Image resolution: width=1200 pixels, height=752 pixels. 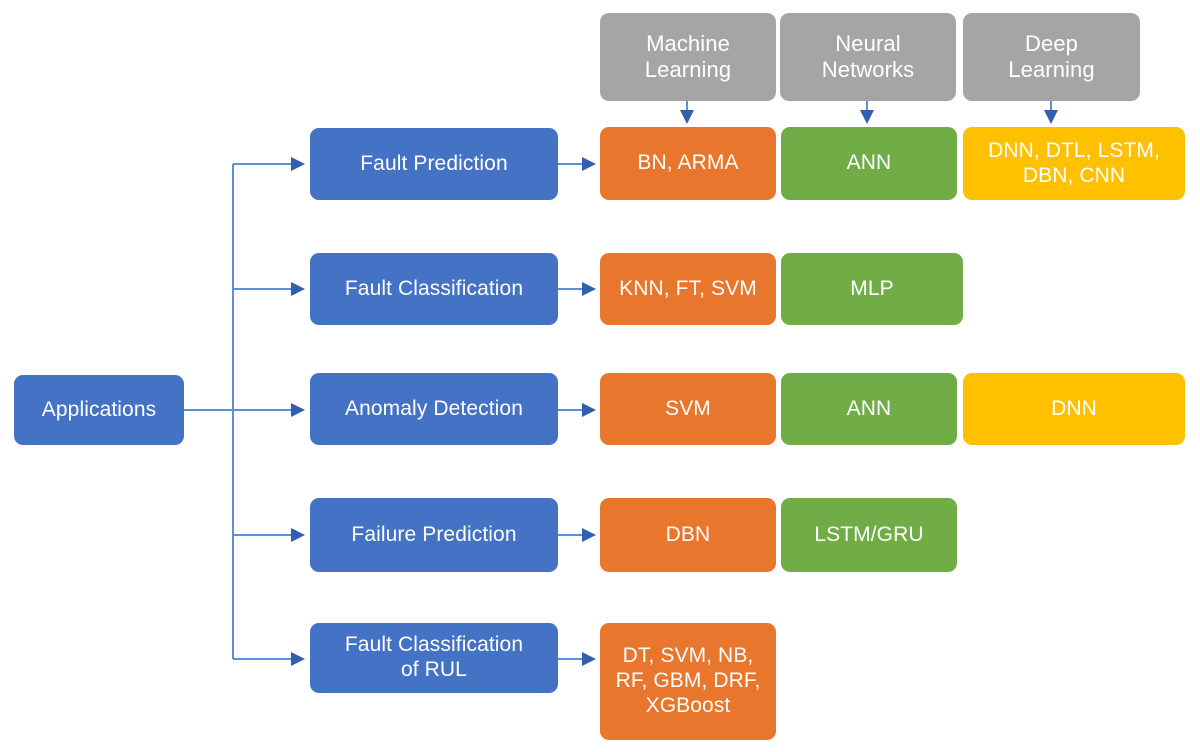 What do you see at coordinates (434, 164) in the screenshot?
I see `application-node-fault-prediction: Fault Prediction` at bounding box center [434, 164].